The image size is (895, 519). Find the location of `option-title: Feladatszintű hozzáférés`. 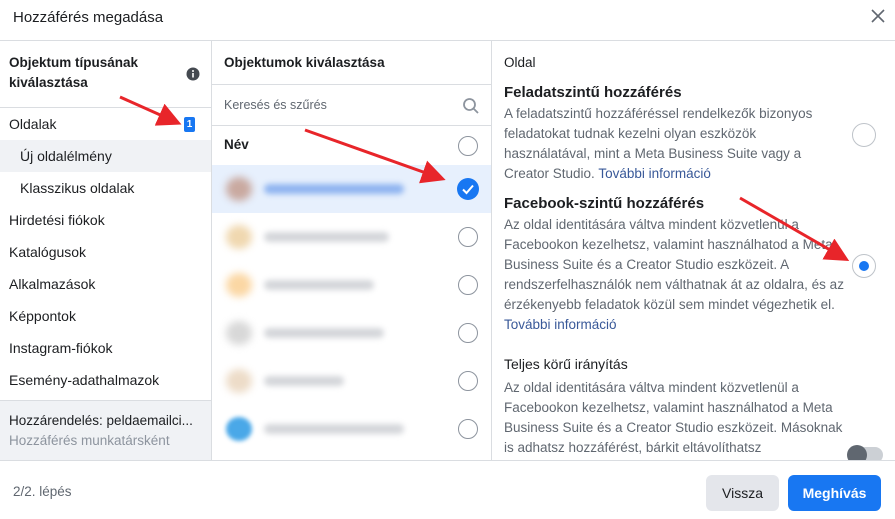

option-title: Feladatszintű hozzáférés is located at coordinates (593, 92).